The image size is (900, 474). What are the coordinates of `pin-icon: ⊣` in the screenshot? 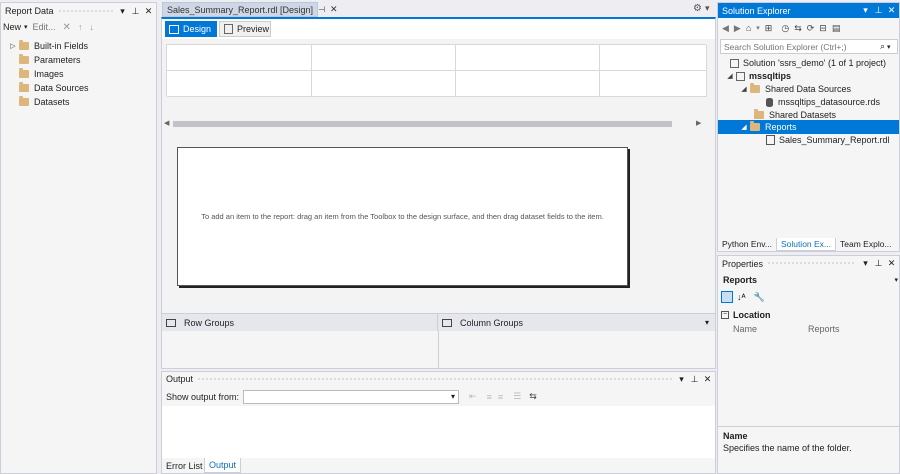 It's located at (321, 9).